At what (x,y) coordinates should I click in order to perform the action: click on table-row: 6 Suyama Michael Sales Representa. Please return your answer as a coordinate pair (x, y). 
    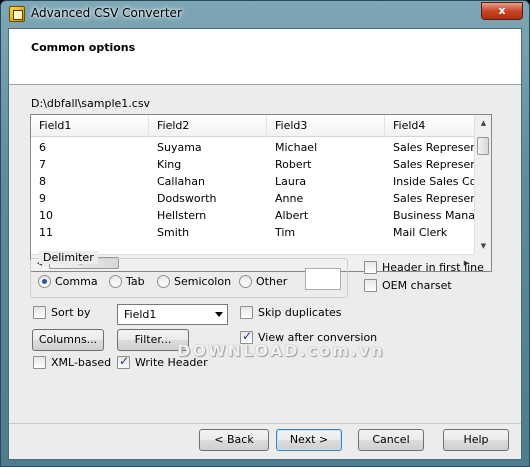
    Looking at the image, I should click on (253, 147).